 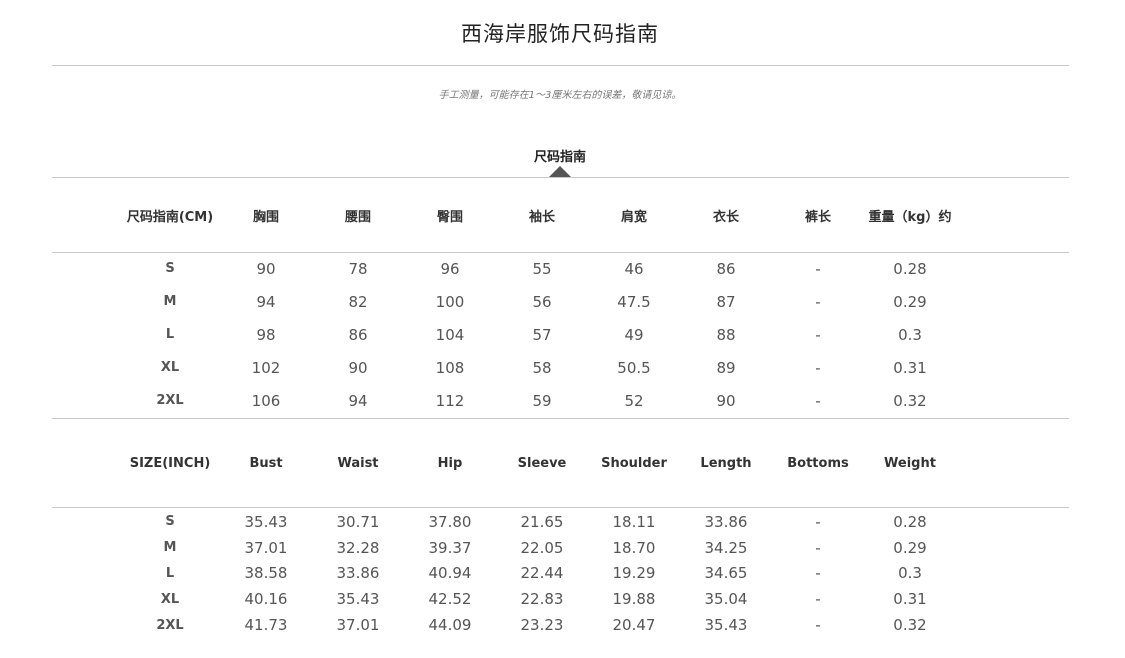 I want to click on column-header: Bottoms, so click(x=818, y=463).